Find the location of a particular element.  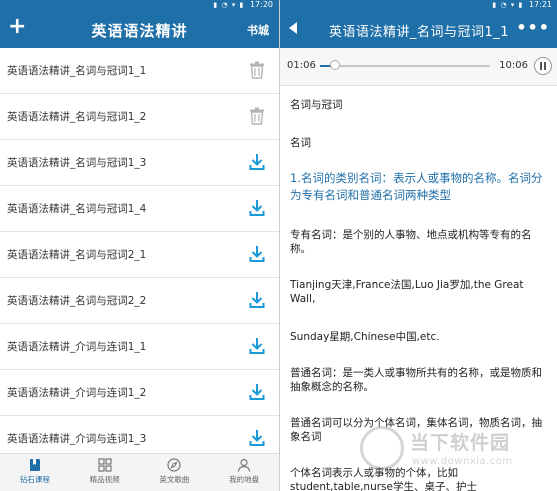

nav-item: 钻石课程 is located at coordinates (35, 472).